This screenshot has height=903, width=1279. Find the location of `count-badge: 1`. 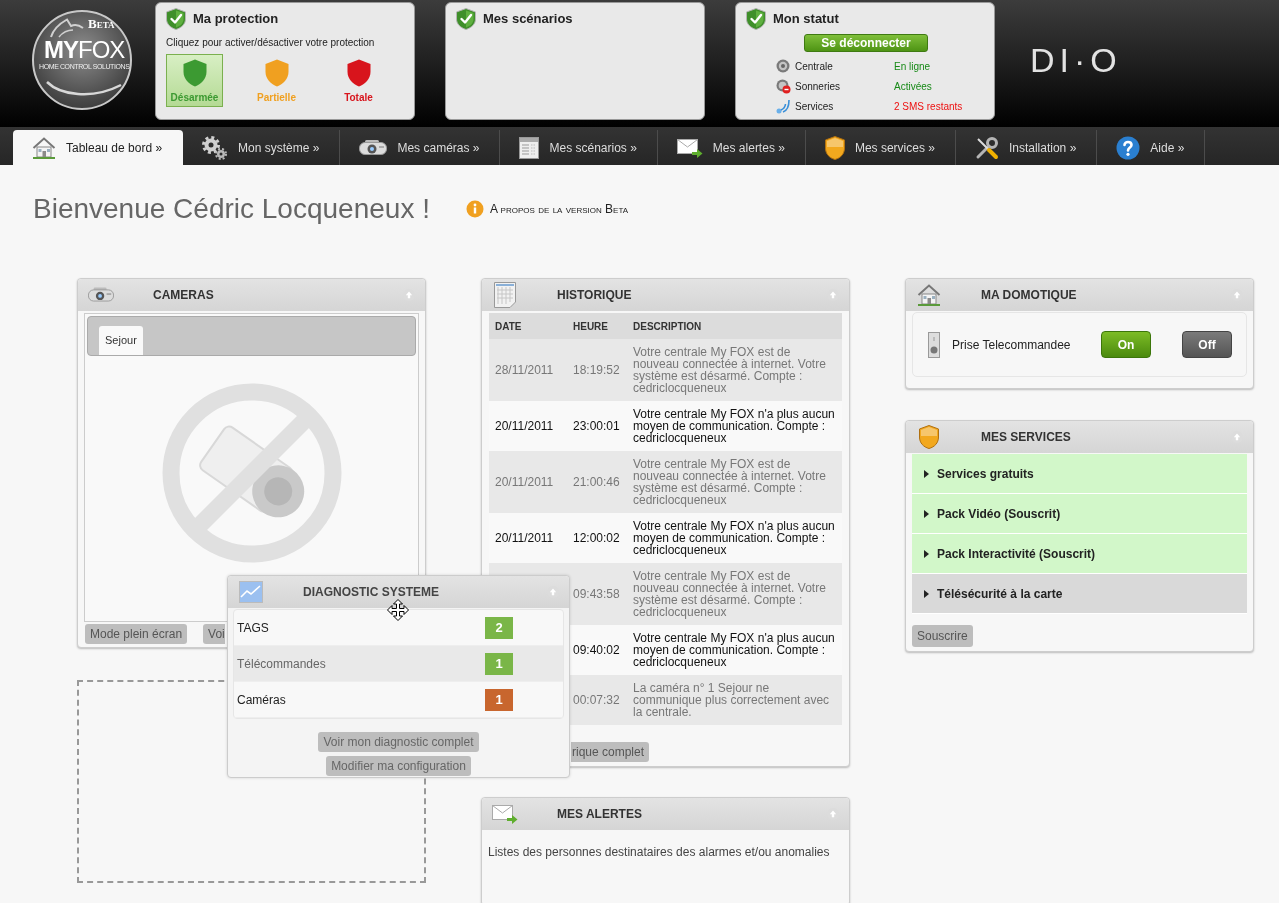

count-badge: 1 is located at coordinates (499, 699).